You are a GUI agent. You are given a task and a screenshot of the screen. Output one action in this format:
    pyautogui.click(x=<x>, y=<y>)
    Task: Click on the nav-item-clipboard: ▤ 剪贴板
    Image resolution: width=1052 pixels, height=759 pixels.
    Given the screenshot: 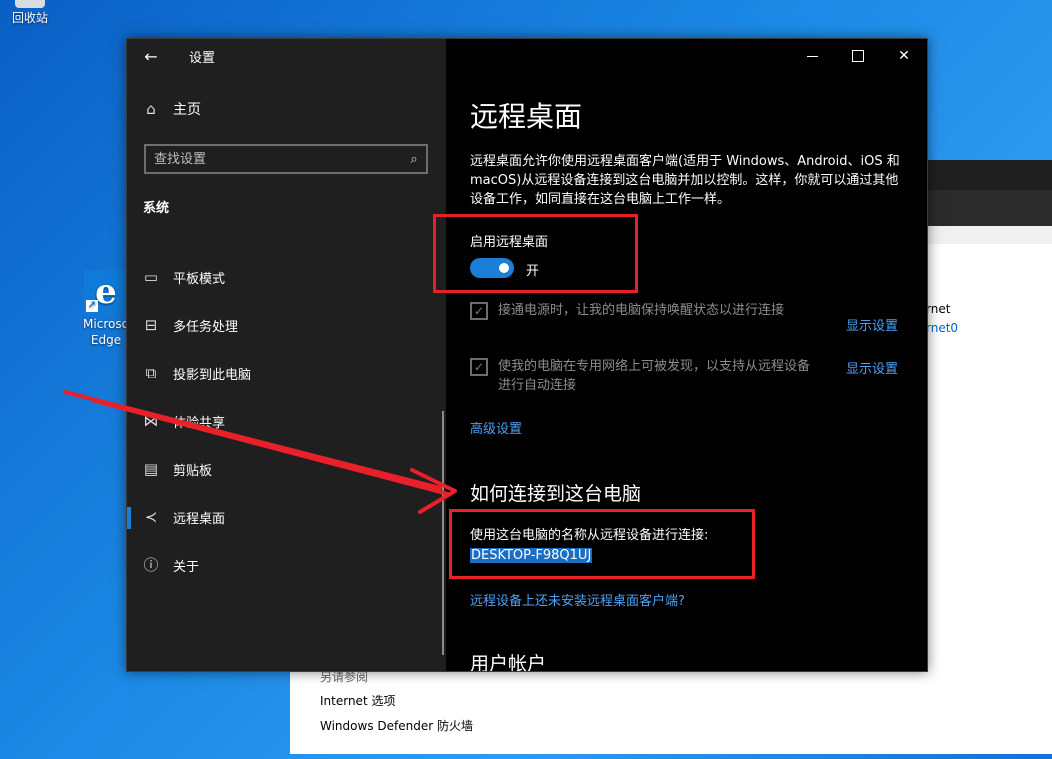 What is the action you would take?
    pyautogui.click(x=286, y=469)
    